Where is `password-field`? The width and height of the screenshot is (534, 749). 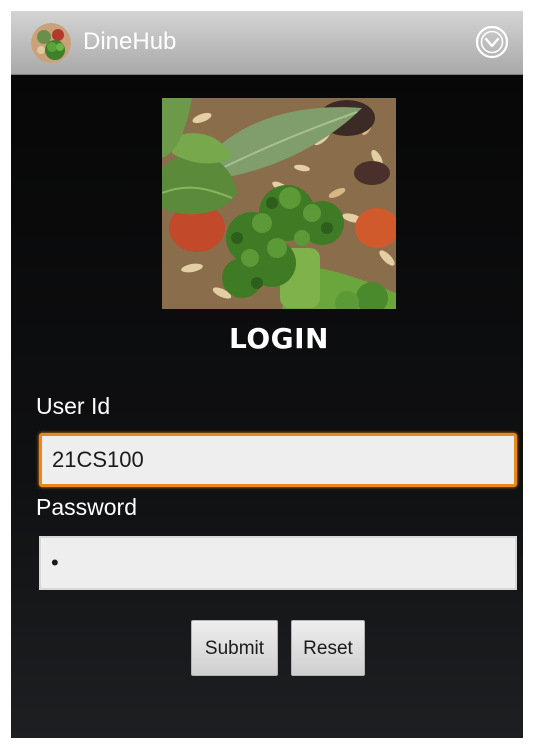
password-field is located at coordinates (278, 563).